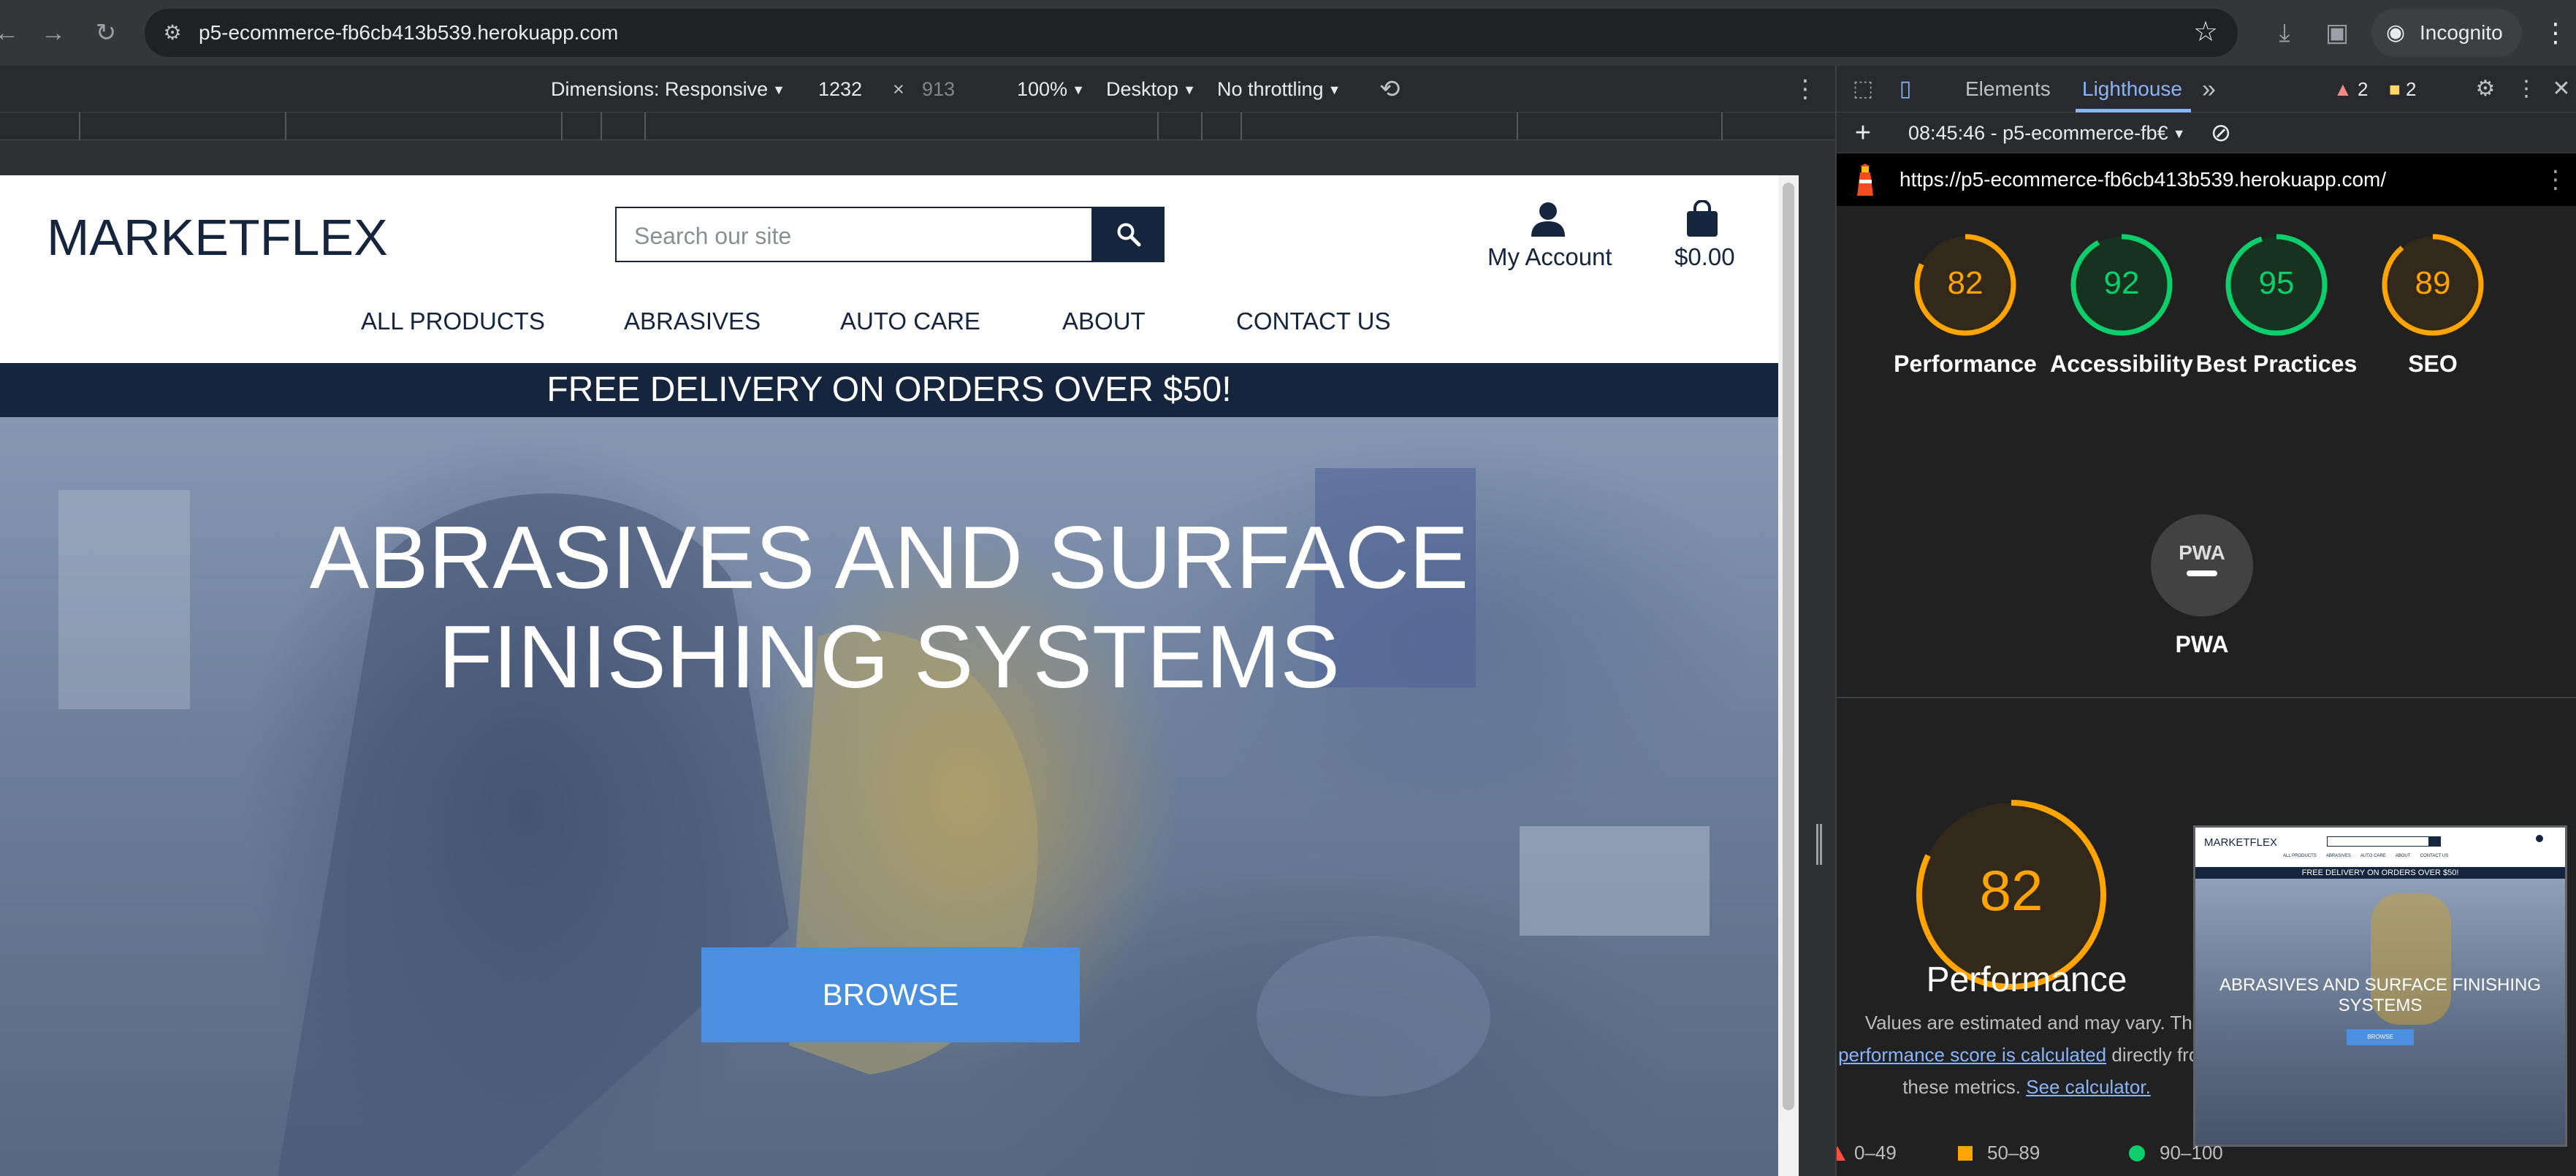 The height and width of the screenshot is (1176, 2576). Describe the element at coordinates (2121, 284) in the screenshot. I see `accessibility-gauge: 92` at that location.